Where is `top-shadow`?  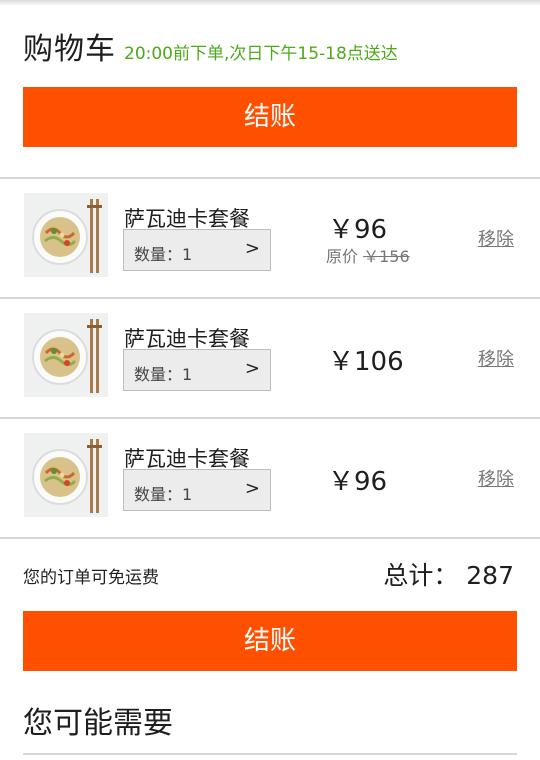 top-shadow is located at coordinates (270, 3).